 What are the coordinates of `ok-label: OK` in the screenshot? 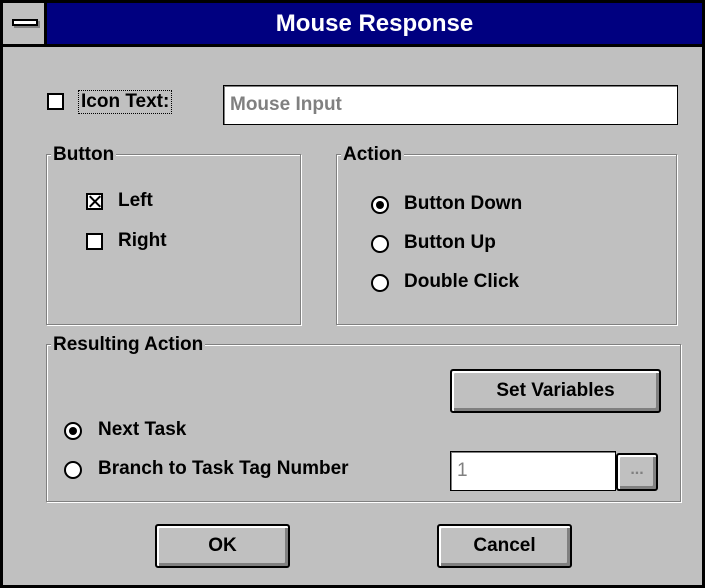 It's located at (222, 545).